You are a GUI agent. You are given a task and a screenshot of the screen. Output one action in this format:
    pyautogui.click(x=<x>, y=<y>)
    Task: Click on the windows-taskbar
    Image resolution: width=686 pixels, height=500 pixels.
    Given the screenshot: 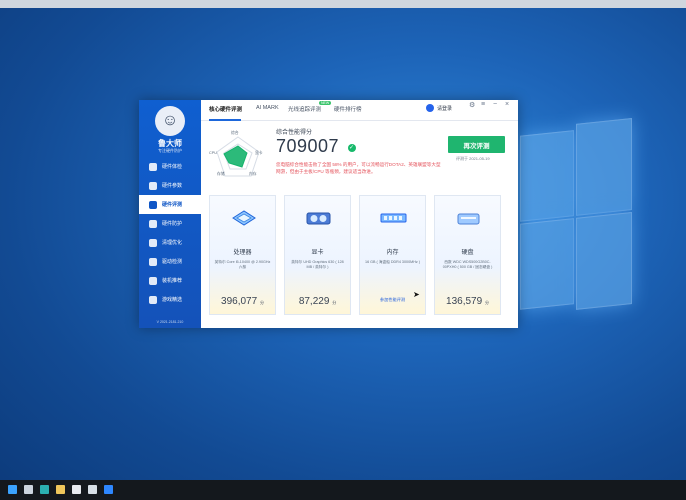 What is the action you would take?
    pyautogui.click(x=343, y=490)
    